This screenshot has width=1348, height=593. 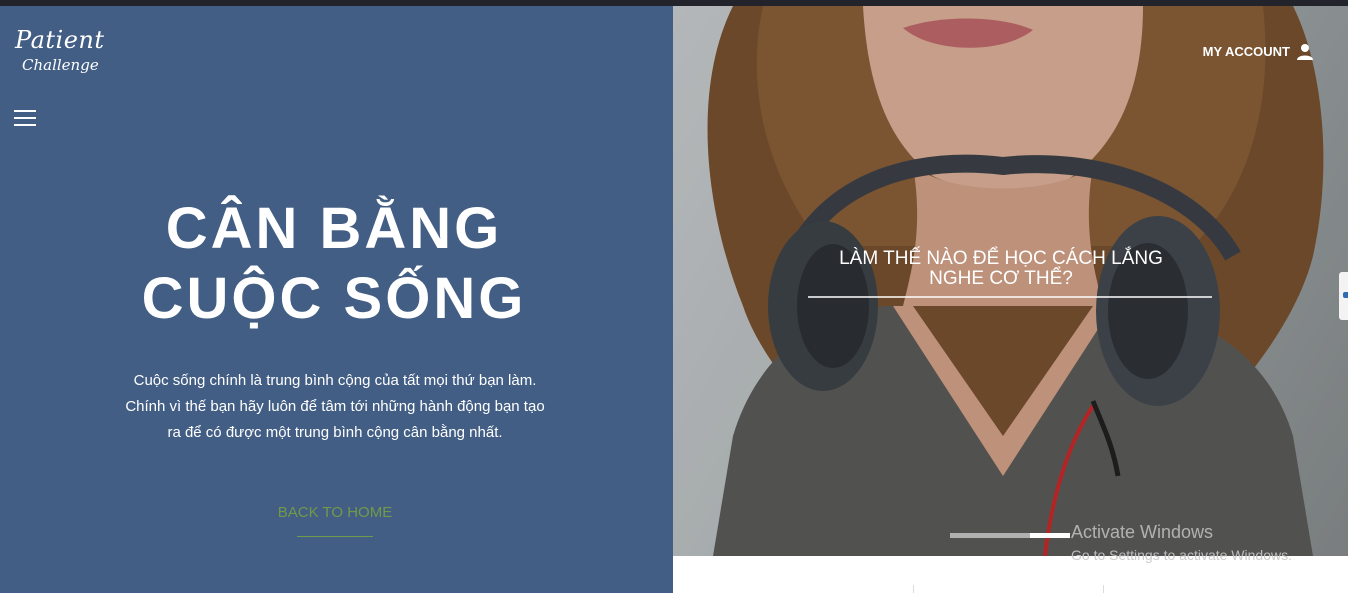 I want to click on my-account-label: MY ACCOUNT, so click(x=1246, y=51).